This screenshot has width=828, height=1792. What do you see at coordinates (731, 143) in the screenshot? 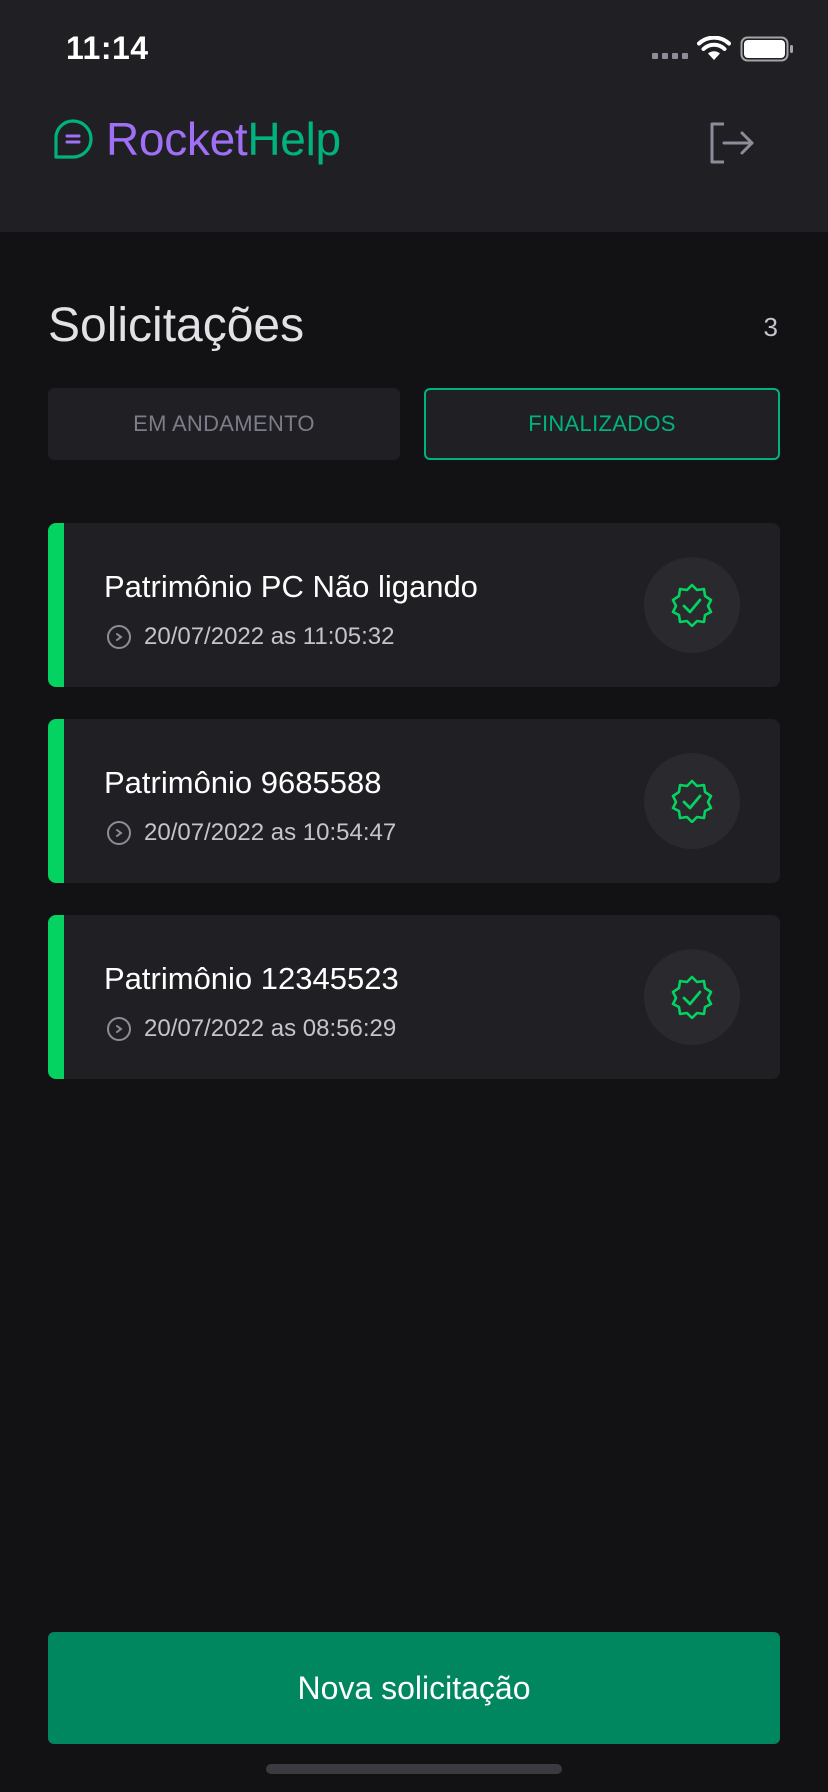
I see `sign-out-icon` at bounding box center [731, 143].